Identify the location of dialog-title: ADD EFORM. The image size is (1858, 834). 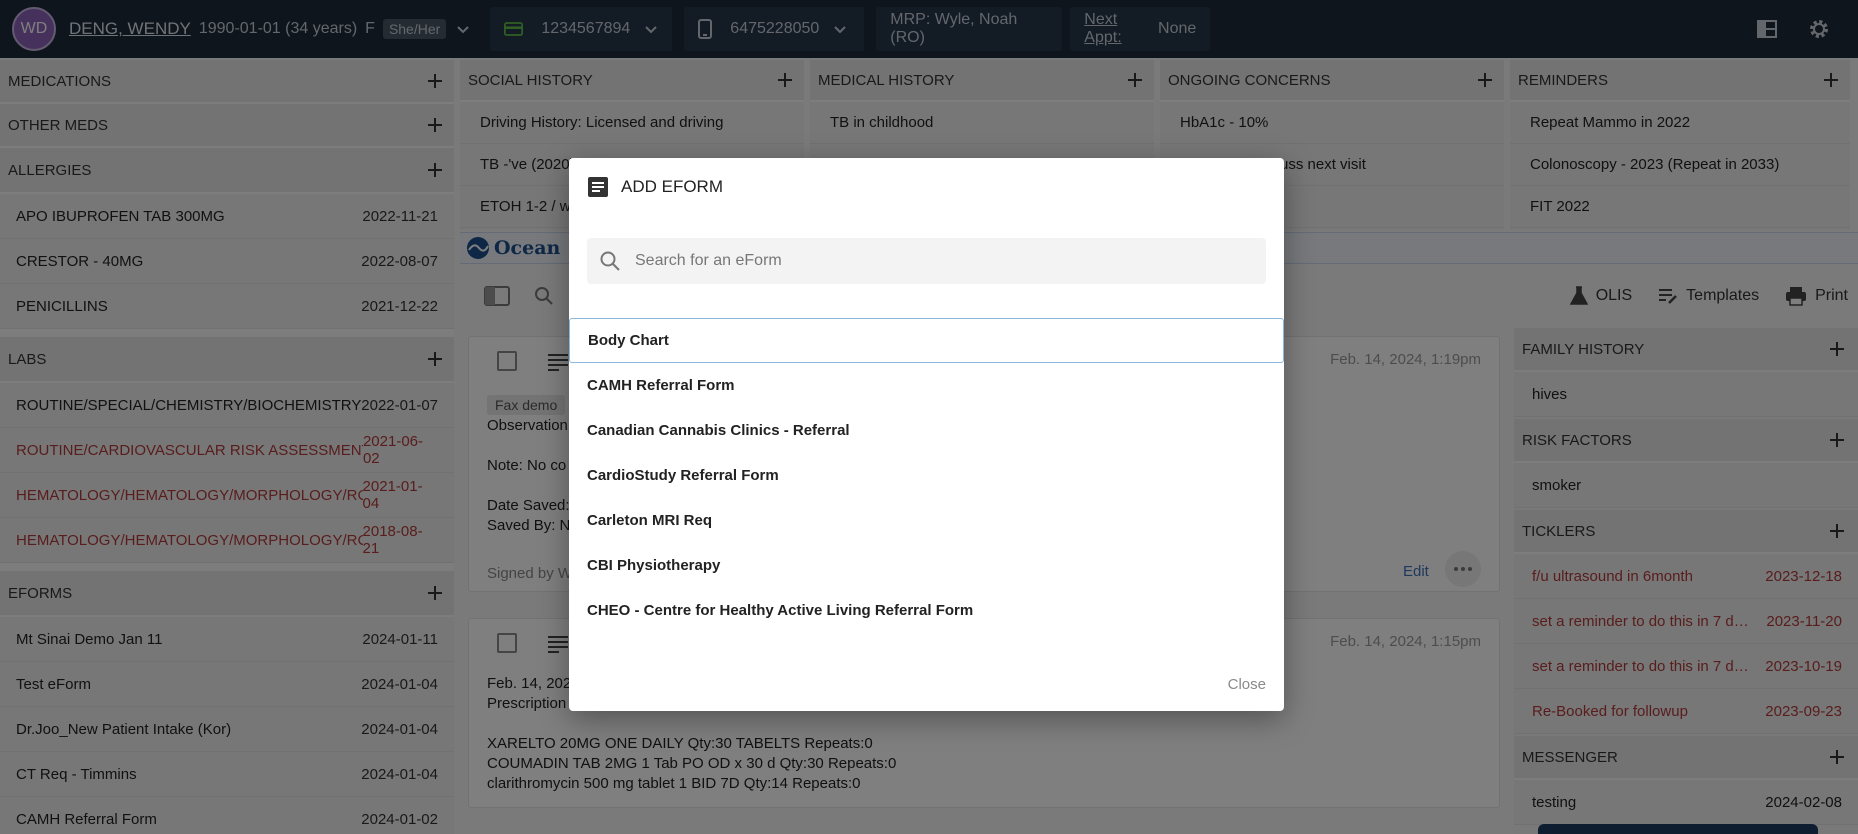
(655, 187).